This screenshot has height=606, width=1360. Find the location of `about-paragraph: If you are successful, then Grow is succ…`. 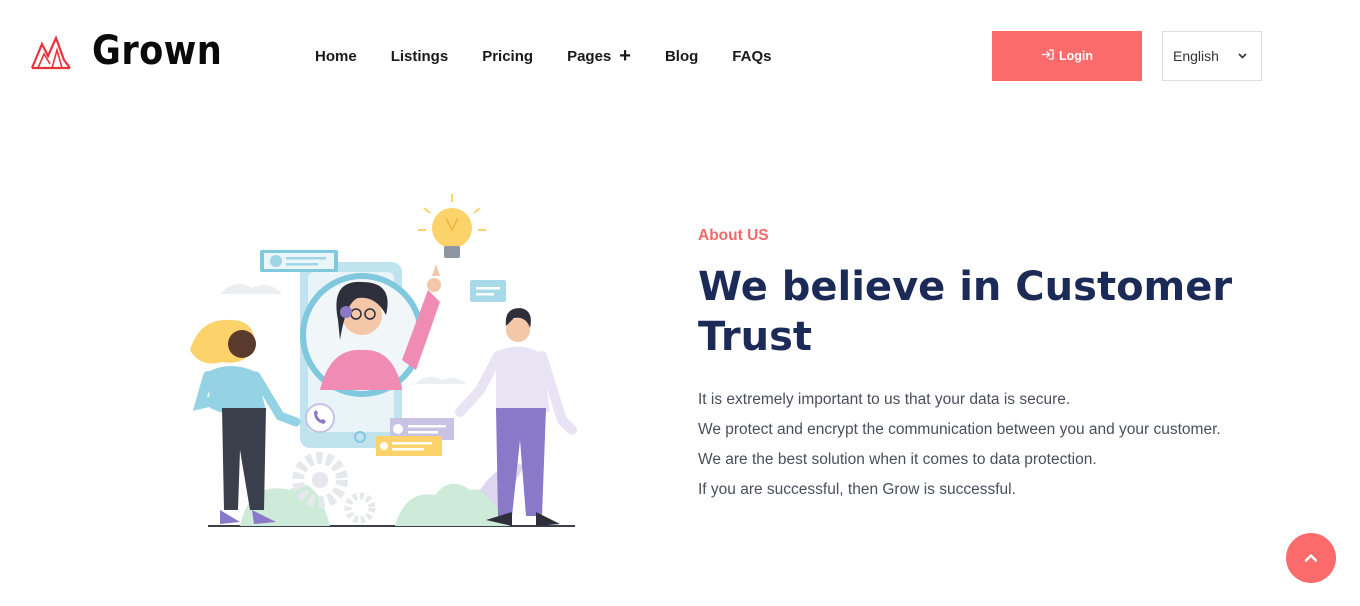

about-paragraph: If you are successful, then Grow is succ… is located at coordinates (857, 489).